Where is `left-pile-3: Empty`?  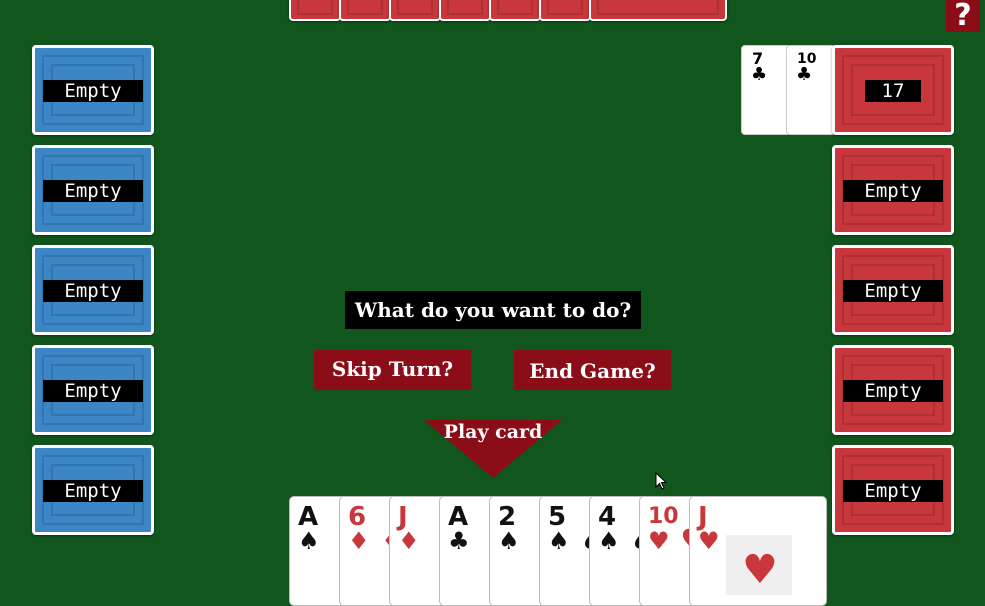 left-pile-3: Empty is located at coordinates (93, 290).